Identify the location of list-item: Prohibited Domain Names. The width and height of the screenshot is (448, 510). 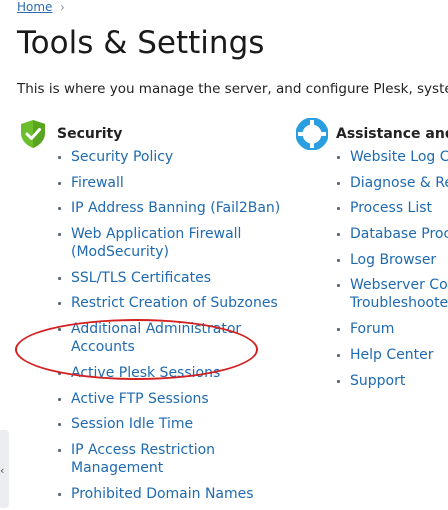
(173, 494).